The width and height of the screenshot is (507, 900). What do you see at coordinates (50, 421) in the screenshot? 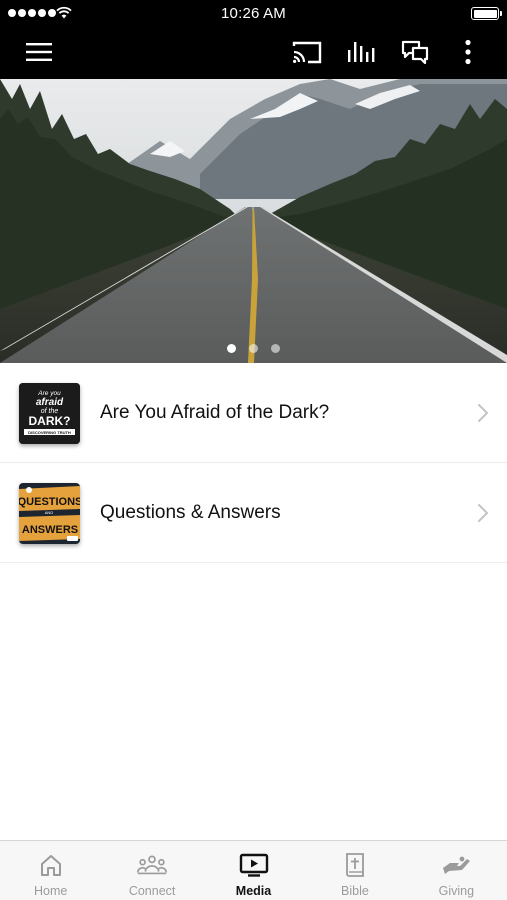
I see `thumb-text: DARK?` at bounding box center [50, 421].